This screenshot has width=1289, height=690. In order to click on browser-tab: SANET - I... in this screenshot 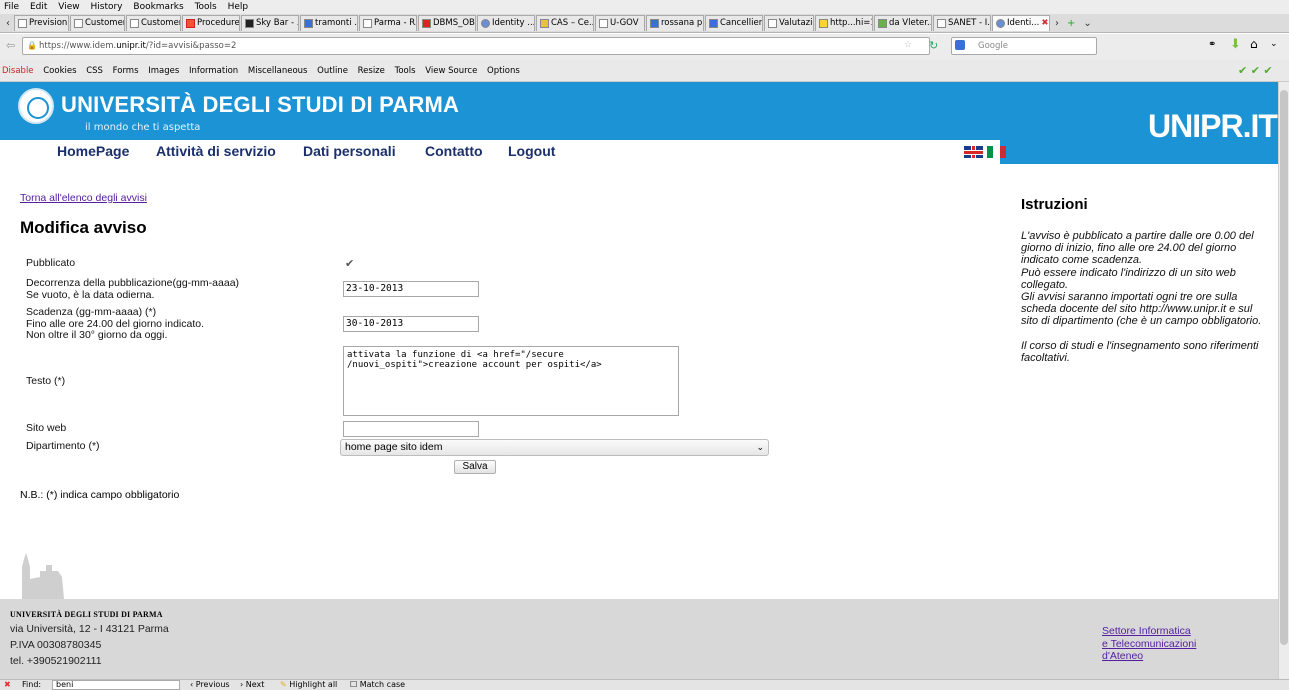, I will do `click(962, 23)`.